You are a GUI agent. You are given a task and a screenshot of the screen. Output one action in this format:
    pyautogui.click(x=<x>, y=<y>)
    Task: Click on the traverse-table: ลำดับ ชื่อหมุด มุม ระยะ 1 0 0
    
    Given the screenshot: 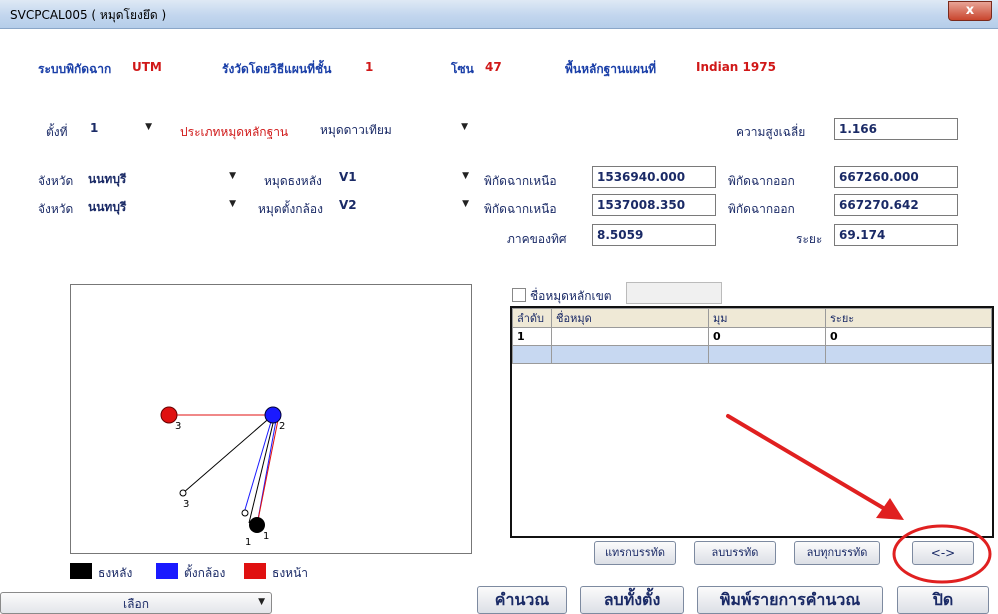 What is the action you would take?
    pyautogui.click(x=752, y=336)
    